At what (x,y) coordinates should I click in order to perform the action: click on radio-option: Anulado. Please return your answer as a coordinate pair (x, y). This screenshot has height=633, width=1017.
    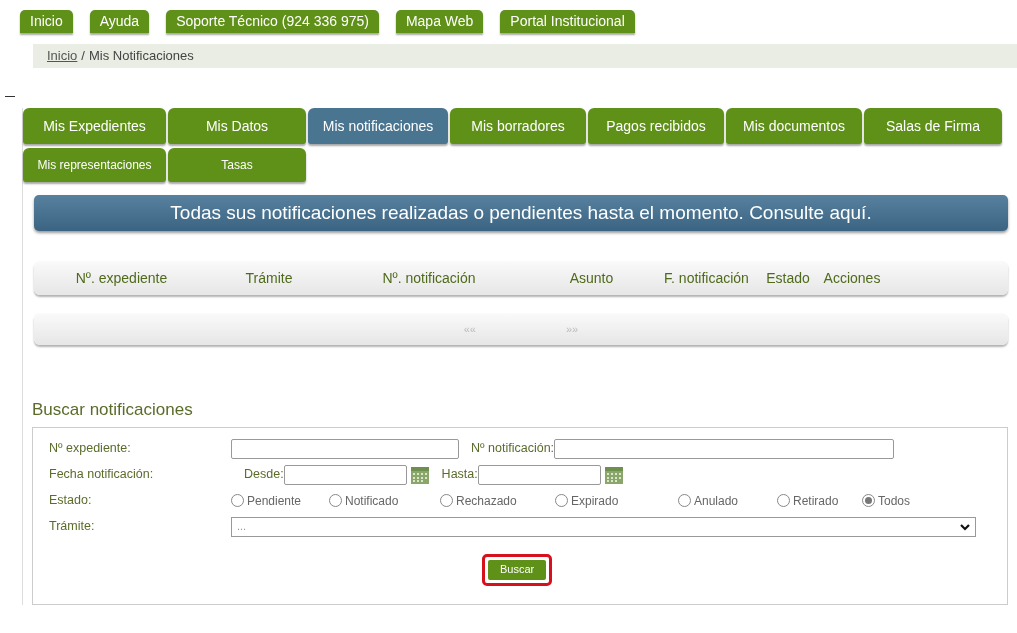
    Looking at the image, I should click on (727, 500).